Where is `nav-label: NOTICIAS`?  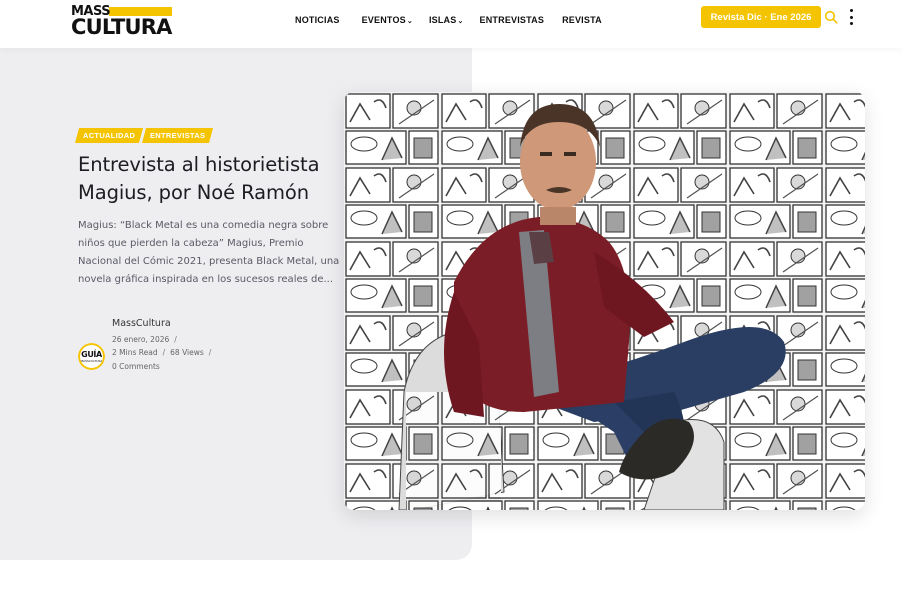
nav-label: NOTICIAS is located at coordinates (317, 20).